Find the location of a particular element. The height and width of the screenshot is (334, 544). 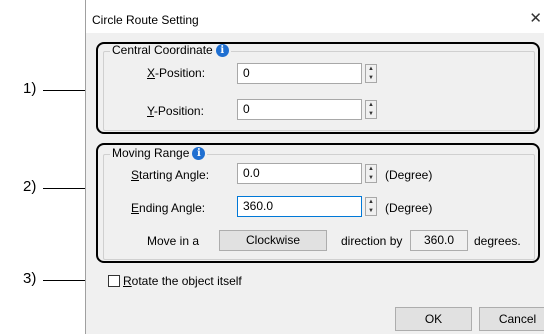

cancel-button: Cancel is located at coordinates (511, 319).